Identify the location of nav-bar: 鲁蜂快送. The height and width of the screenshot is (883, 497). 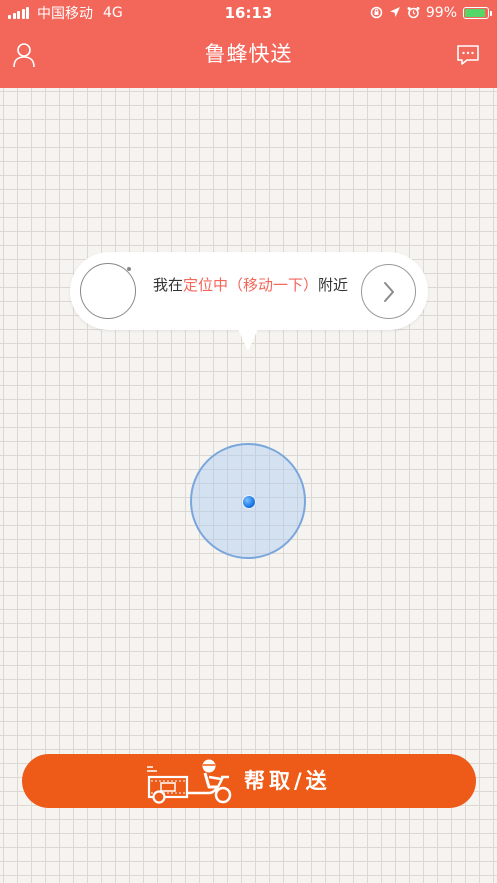
(248, 57).